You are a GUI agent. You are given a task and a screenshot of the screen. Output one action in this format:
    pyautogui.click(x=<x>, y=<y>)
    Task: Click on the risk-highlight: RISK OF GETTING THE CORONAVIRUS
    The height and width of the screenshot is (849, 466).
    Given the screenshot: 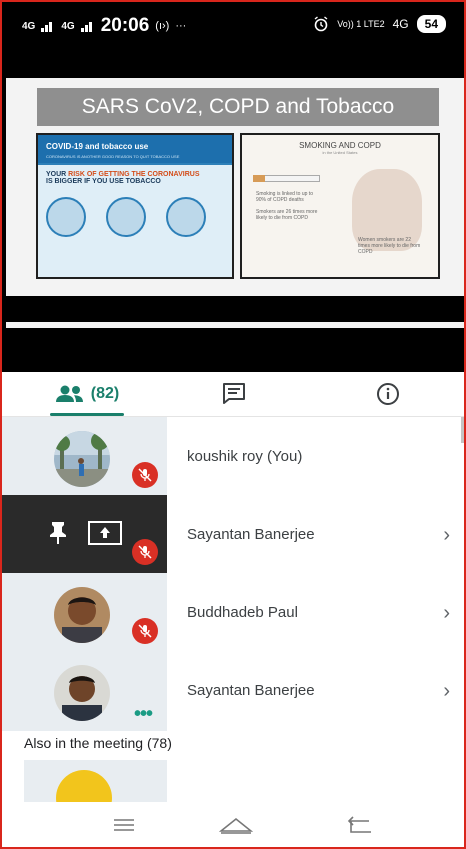 What is the action you would take?
    pyautogui.click(x=134, y=174)
    